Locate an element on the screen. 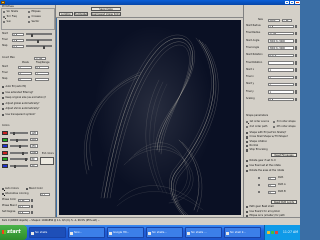 Image resolution: width=320 pixels, height=240 pixels. shape-param-field: 0.5 is located at coordinates (281, 99).